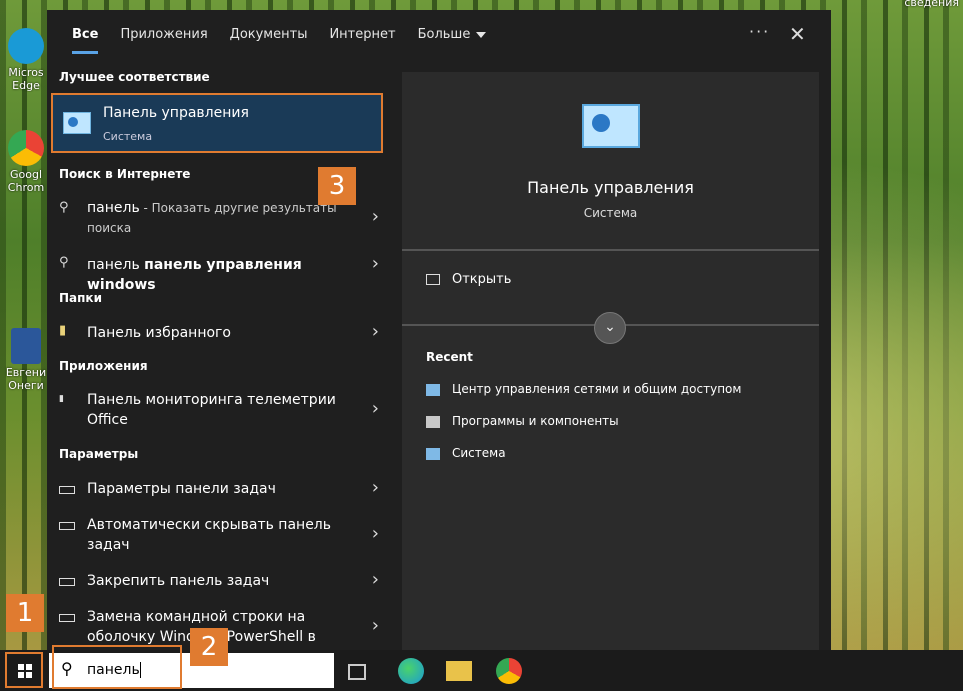 The width and height of the screenshot is (963, 691). Describe the element at coordinates (583, 389) in the screenshot. I see `recent-item: Центр управления сетями и общим доступом` at that location.